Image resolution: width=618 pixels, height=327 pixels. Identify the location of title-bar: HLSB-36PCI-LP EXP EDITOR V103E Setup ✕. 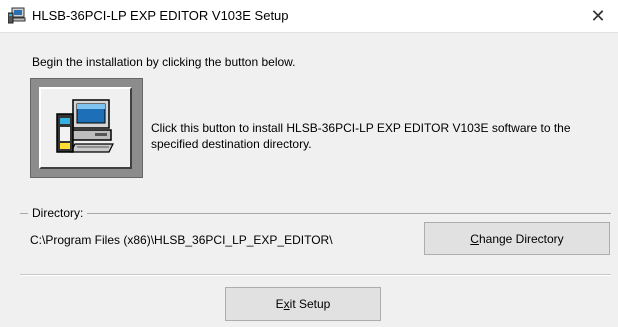
(309, 16).